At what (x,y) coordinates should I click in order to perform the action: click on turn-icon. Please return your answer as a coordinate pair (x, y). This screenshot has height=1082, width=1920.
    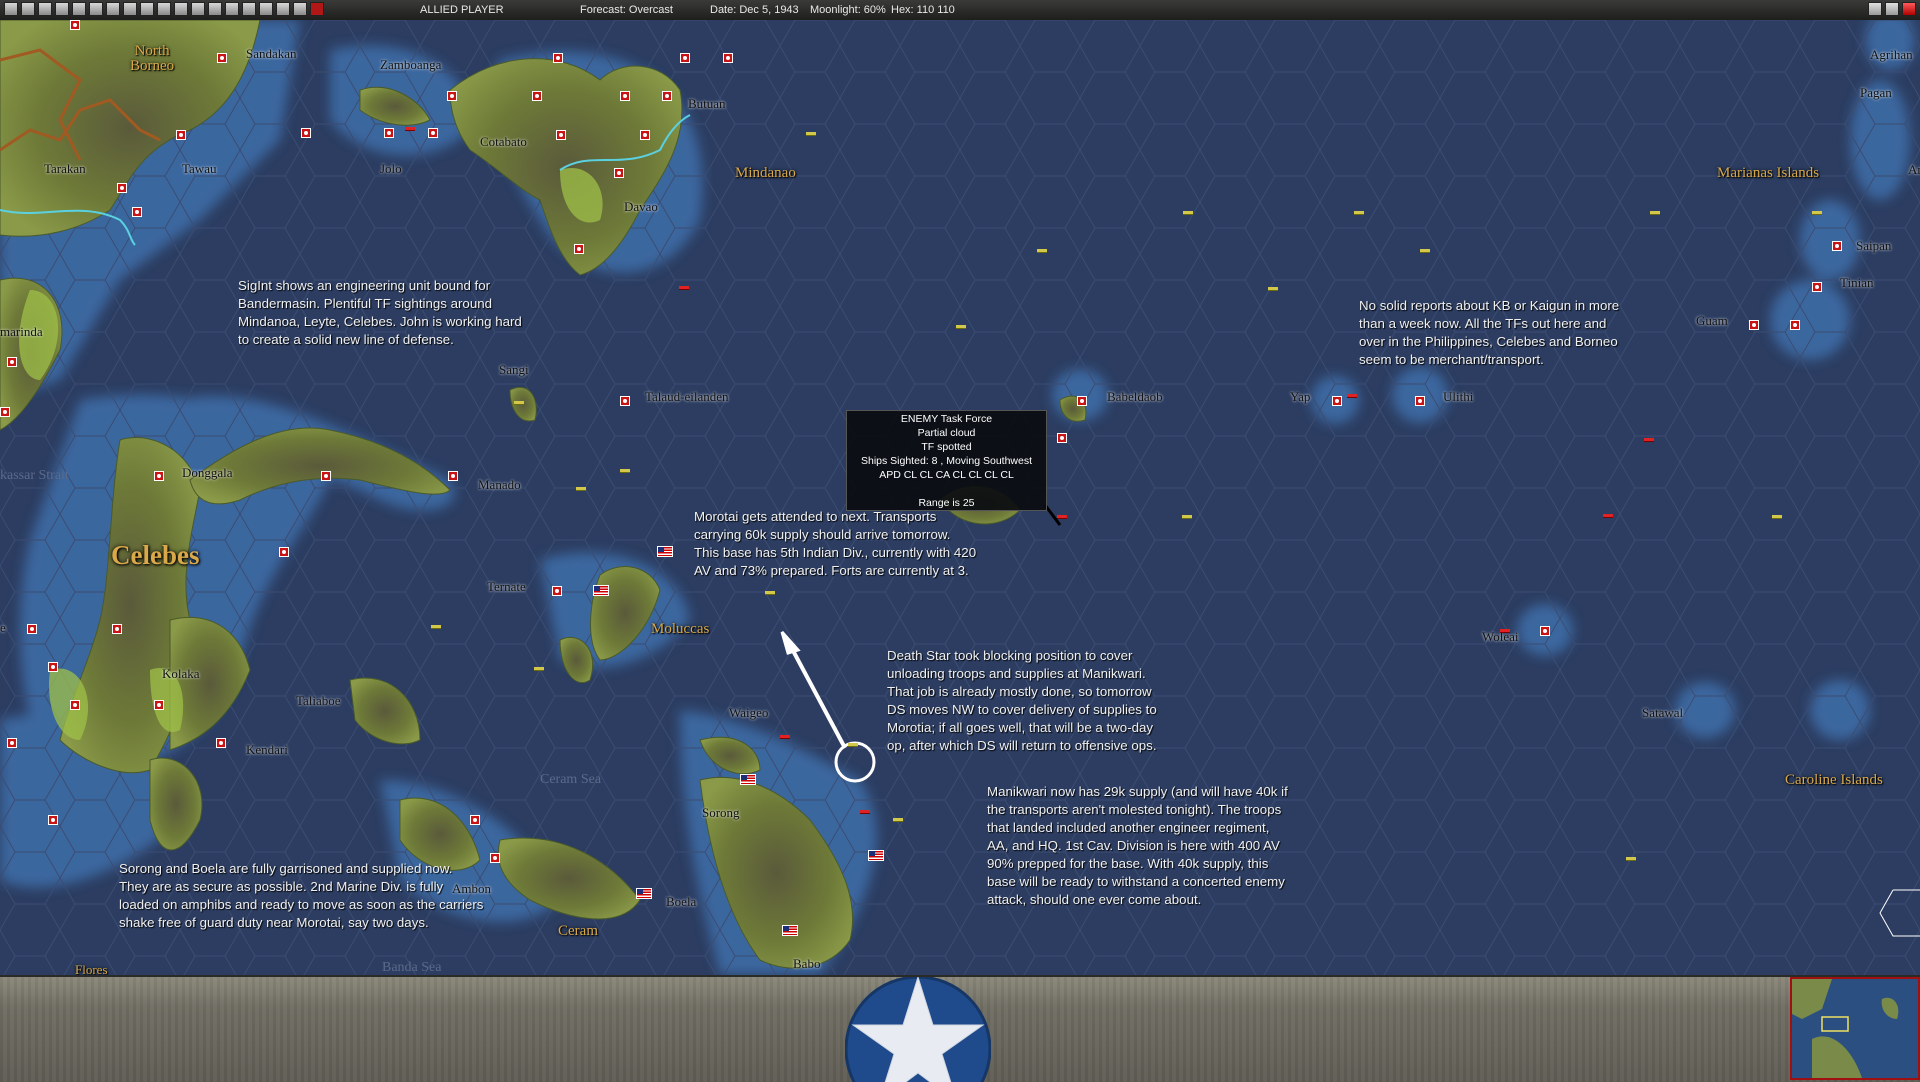
    Looking at the image, I should click on (11, 9).